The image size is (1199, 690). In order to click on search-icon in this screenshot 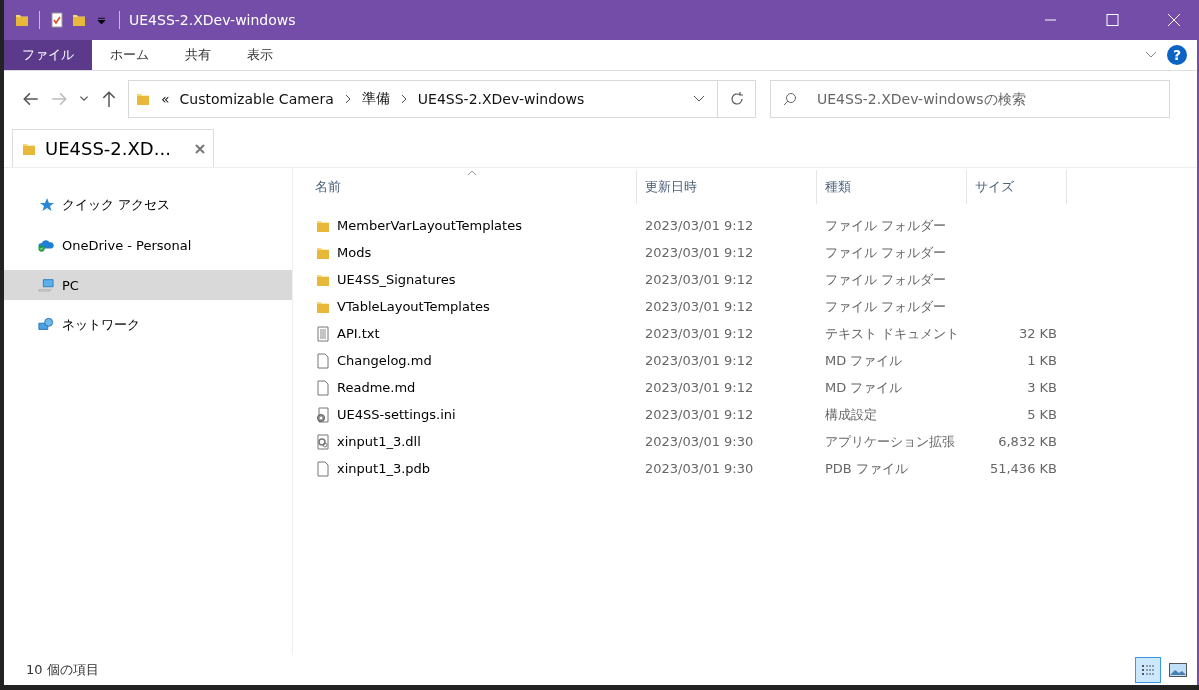, I will do `click(790, 99)`.